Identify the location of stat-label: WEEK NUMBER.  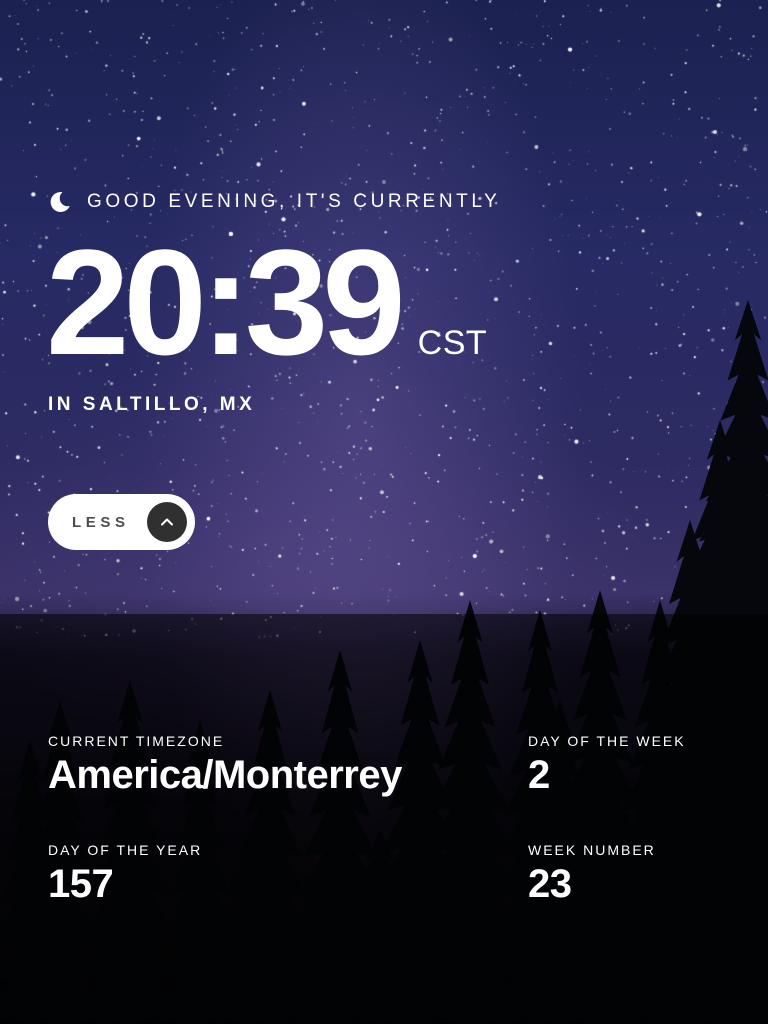
(592, 850).